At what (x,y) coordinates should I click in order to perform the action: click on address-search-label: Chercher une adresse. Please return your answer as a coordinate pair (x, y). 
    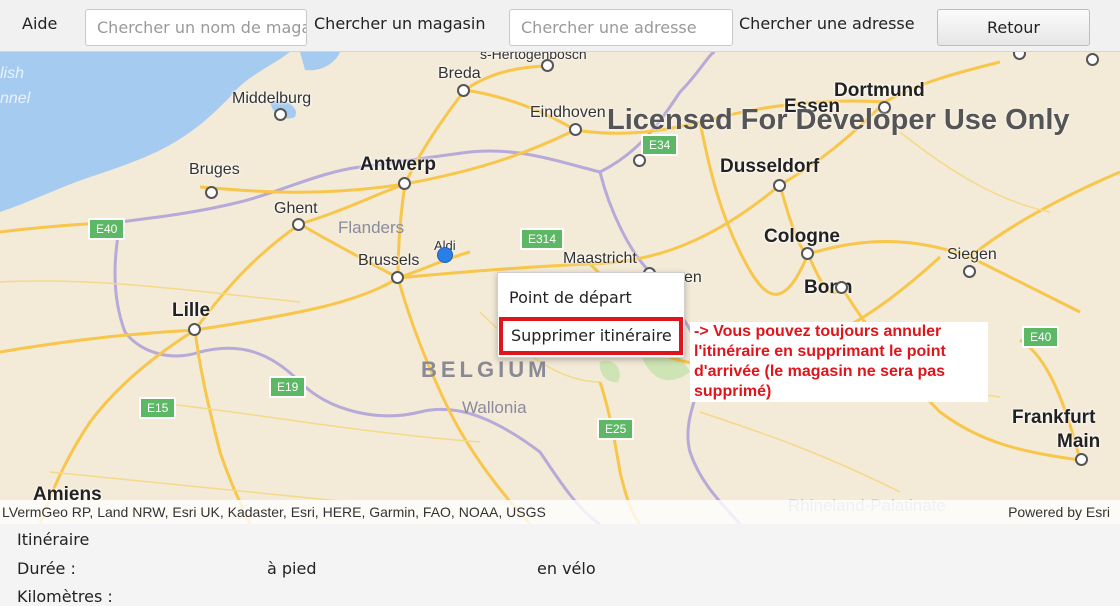
    Looking at the image, I should click on (827, 23).